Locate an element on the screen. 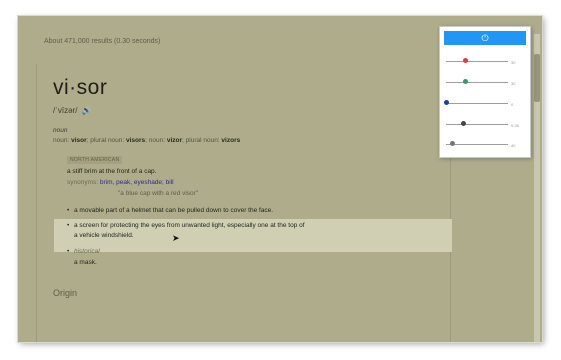  form-vizor: vizor is located at coordinates (174, 140).